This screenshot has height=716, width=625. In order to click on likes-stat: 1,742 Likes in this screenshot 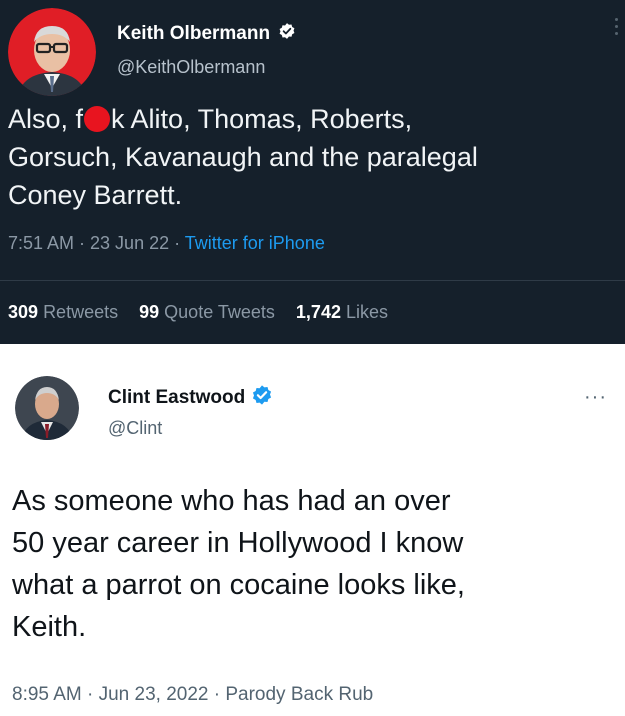, I will do `click(342, 312)`.